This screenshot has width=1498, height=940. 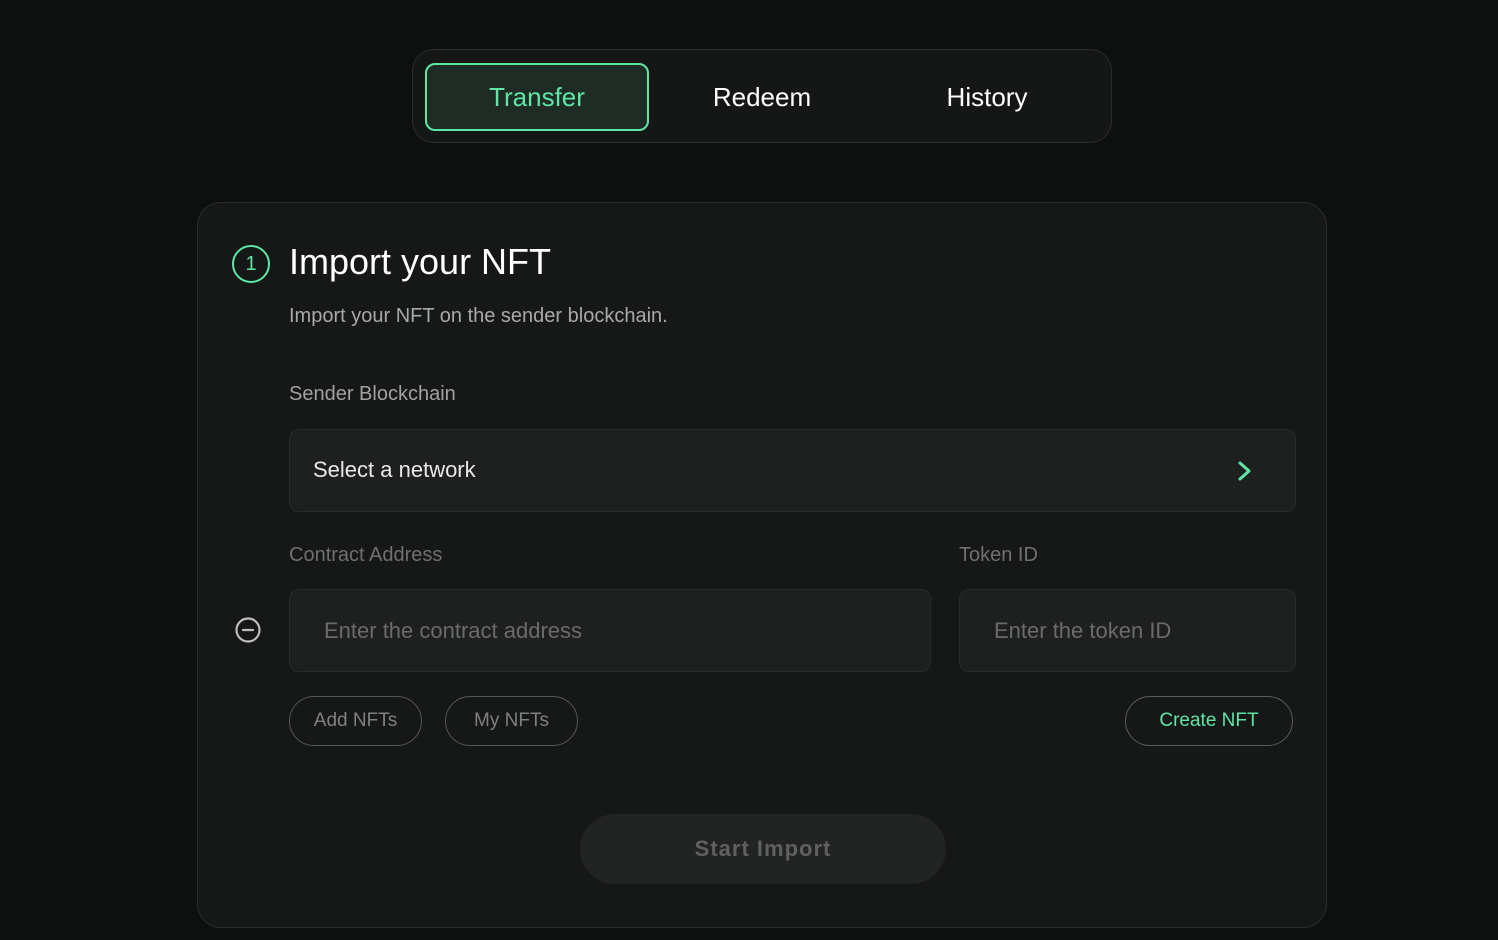 What do you see at coordinates (1127, 630) in the screenshot?
I see `token-id-input` at bounding box center [1127, 630].